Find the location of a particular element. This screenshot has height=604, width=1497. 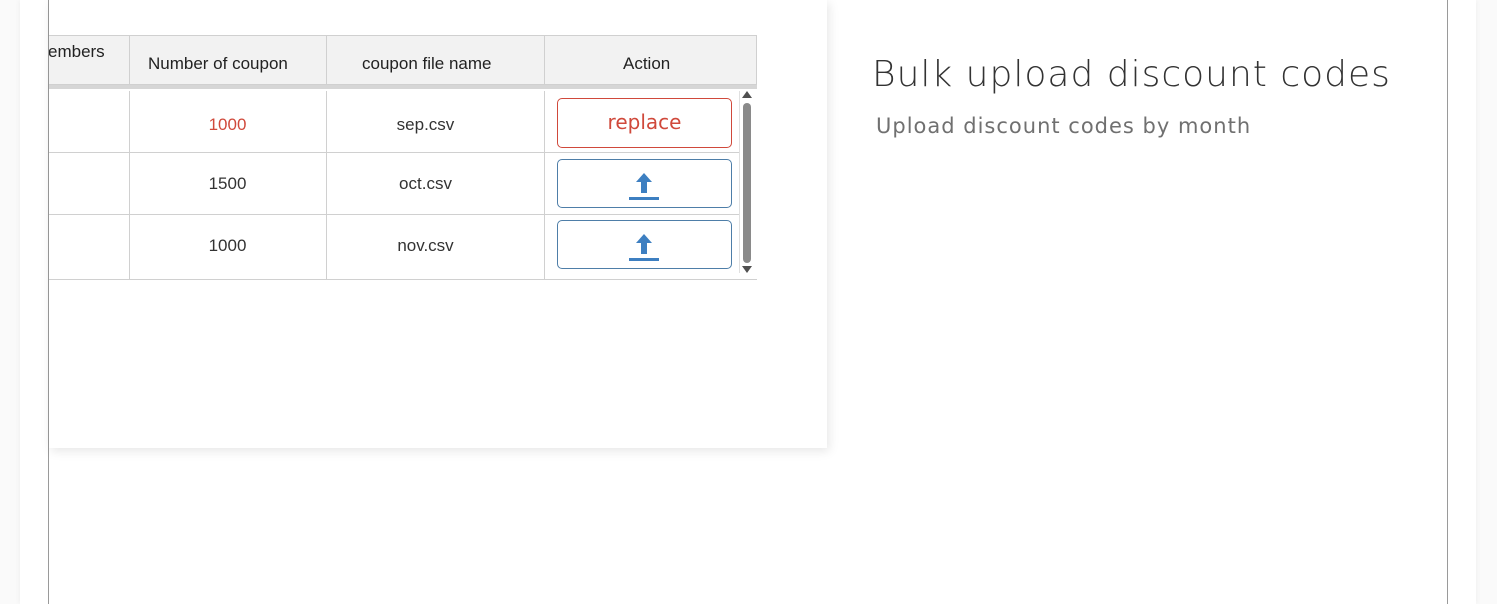

header-members: embers is located at coordinates (89, 60).